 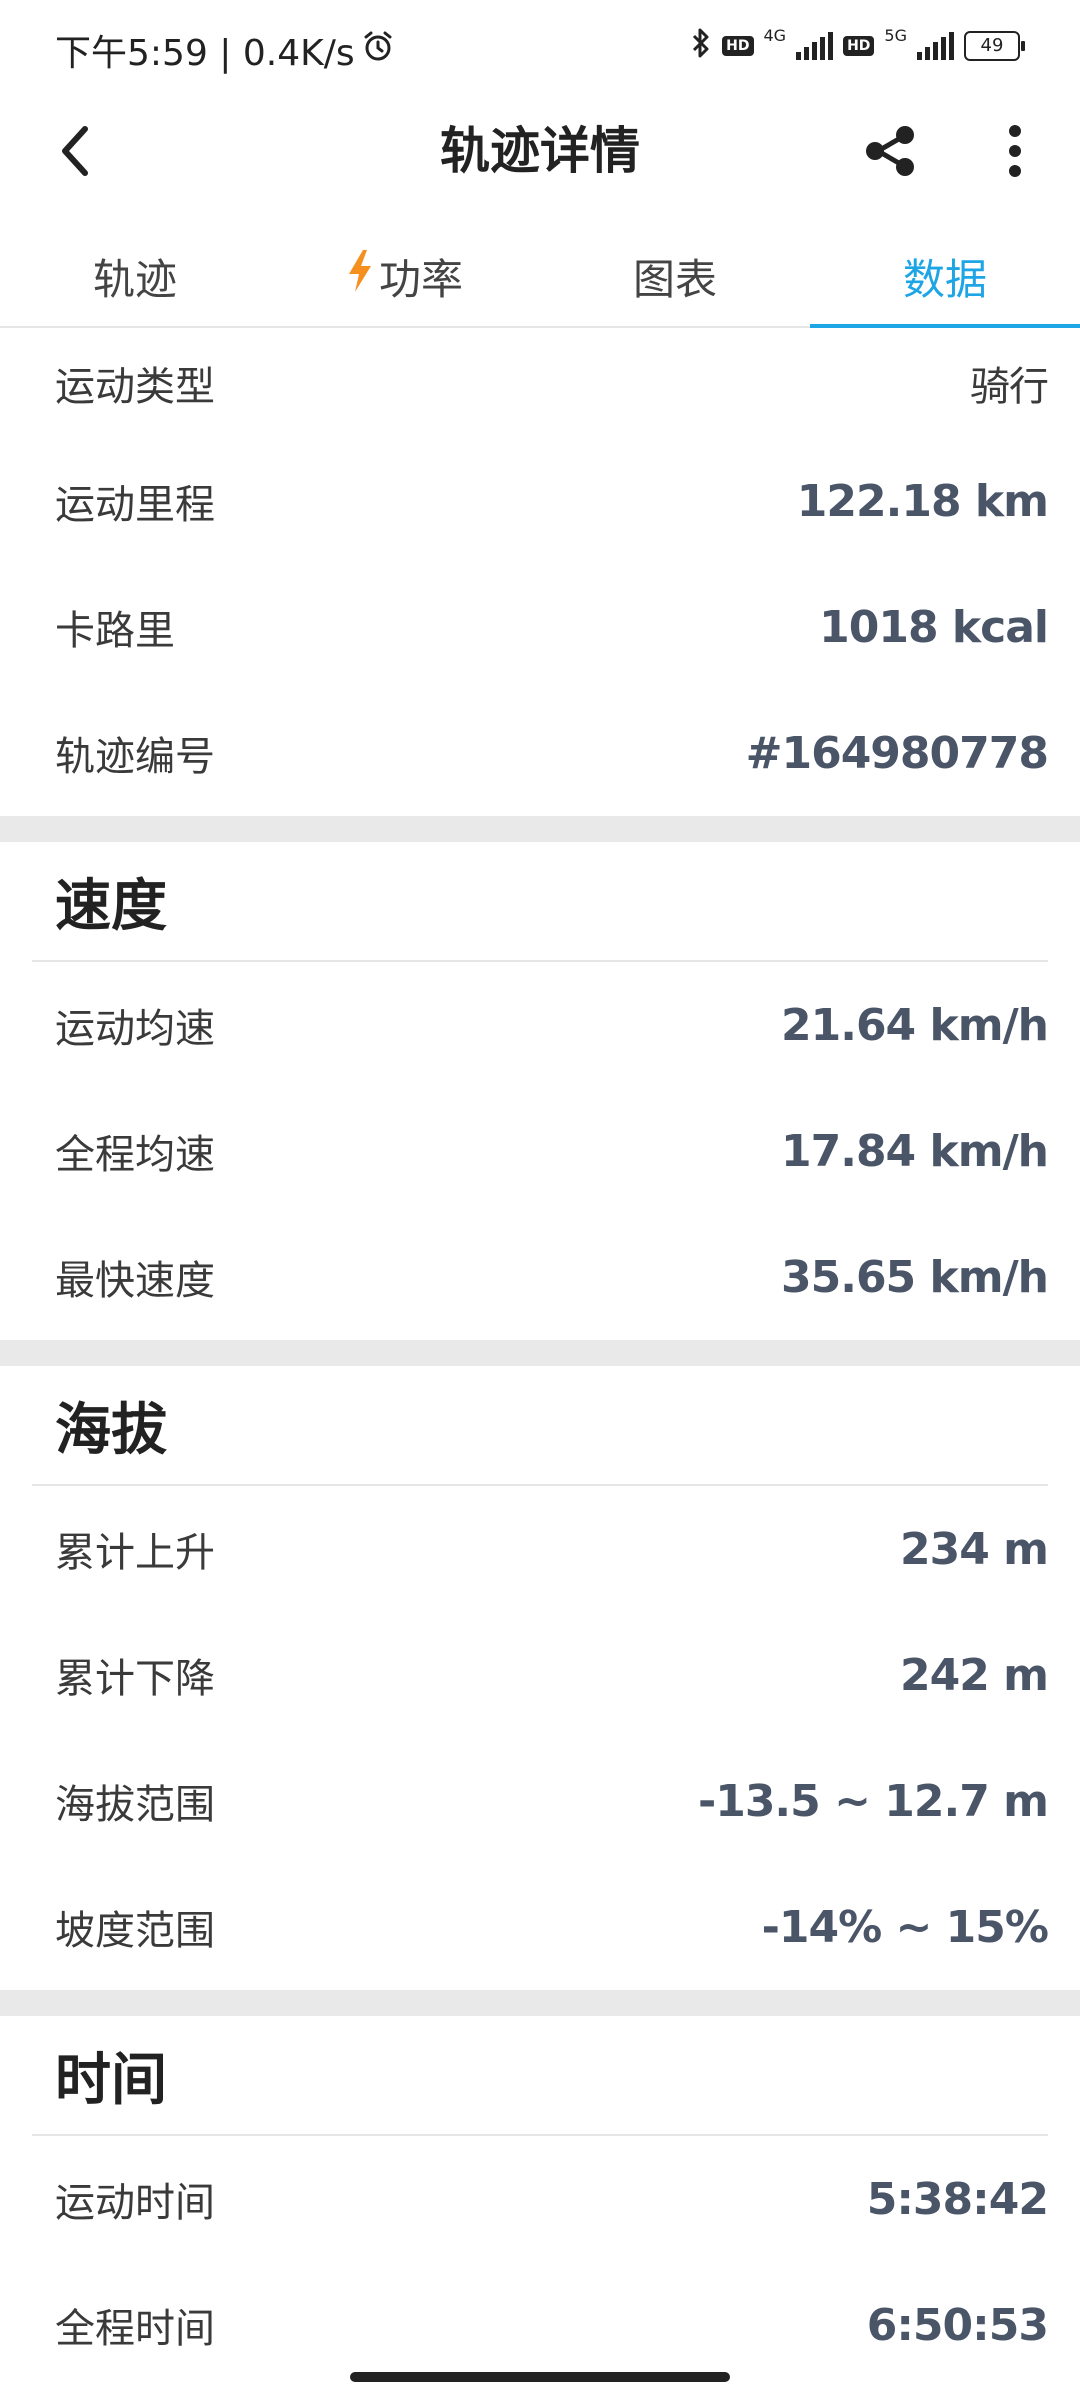 I want to click on tab-data: 数据, so click(x=945, y=277).